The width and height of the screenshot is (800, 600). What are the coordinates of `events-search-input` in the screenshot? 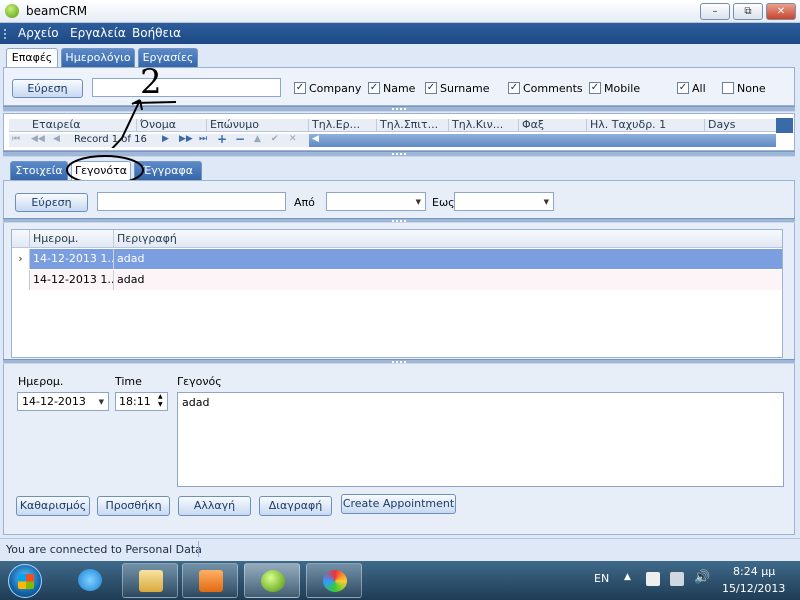 It's located at (191, 201).